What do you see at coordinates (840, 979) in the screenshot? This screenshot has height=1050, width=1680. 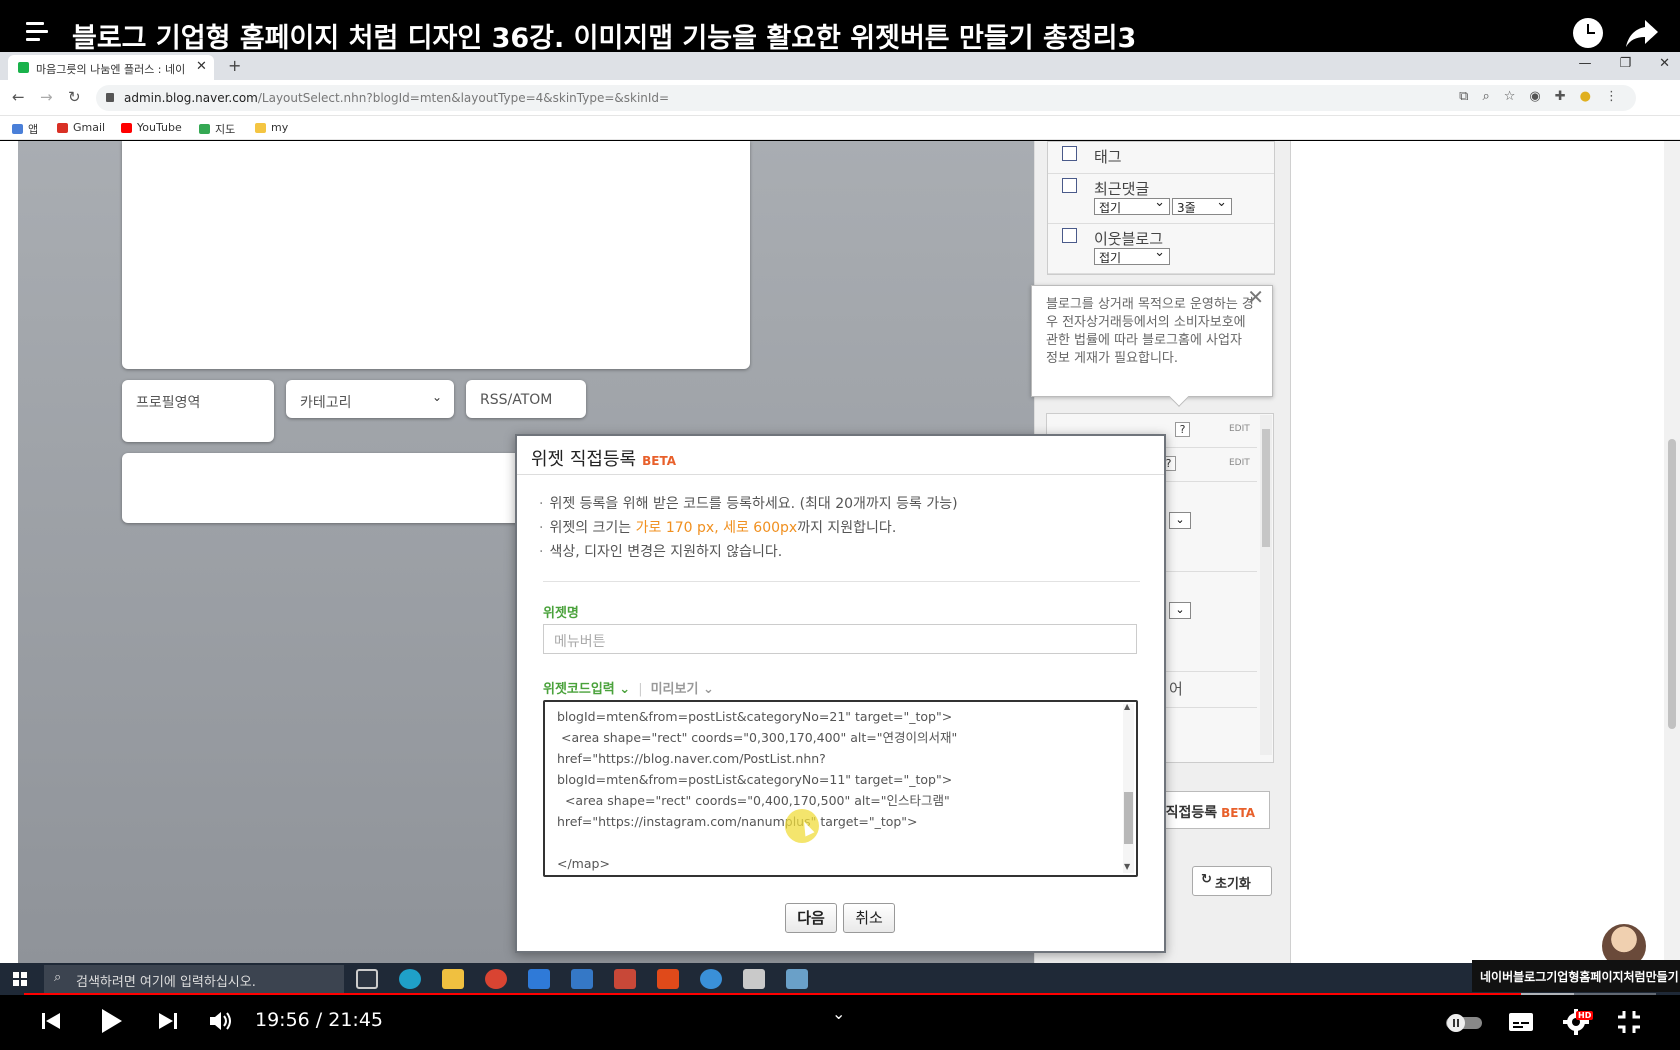 I see `windows-taskbar: ⌕ 검색하려면 여기에 입력하십시오.` at bounding box center [840, 979].